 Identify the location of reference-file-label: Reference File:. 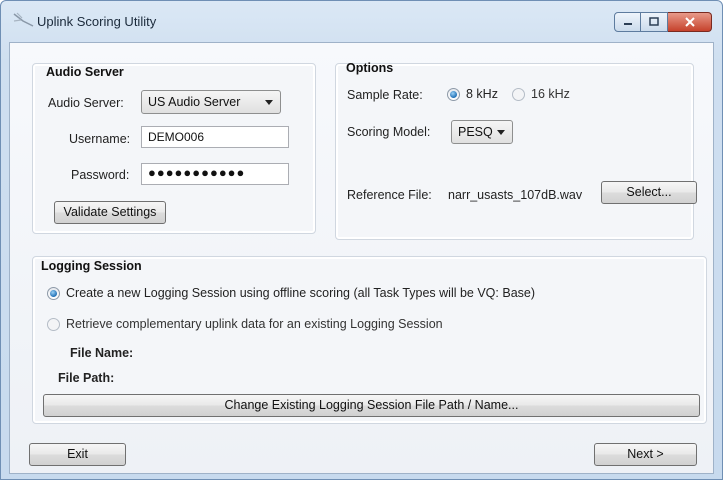
(389, 195).